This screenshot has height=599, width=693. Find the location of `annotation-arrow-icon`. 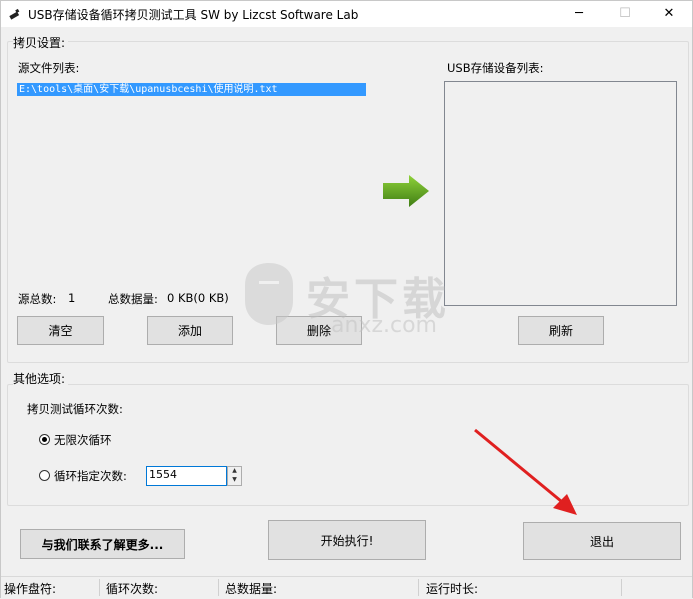

annotation-arrow-icon is located at coordinates (525, 471).